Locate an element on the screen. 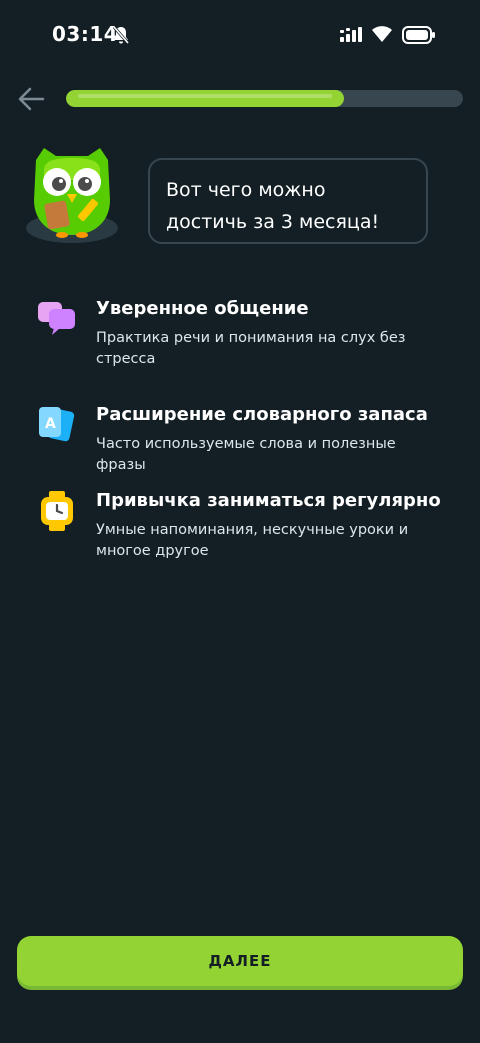  watch-icon is located at coordinates (58, 512).